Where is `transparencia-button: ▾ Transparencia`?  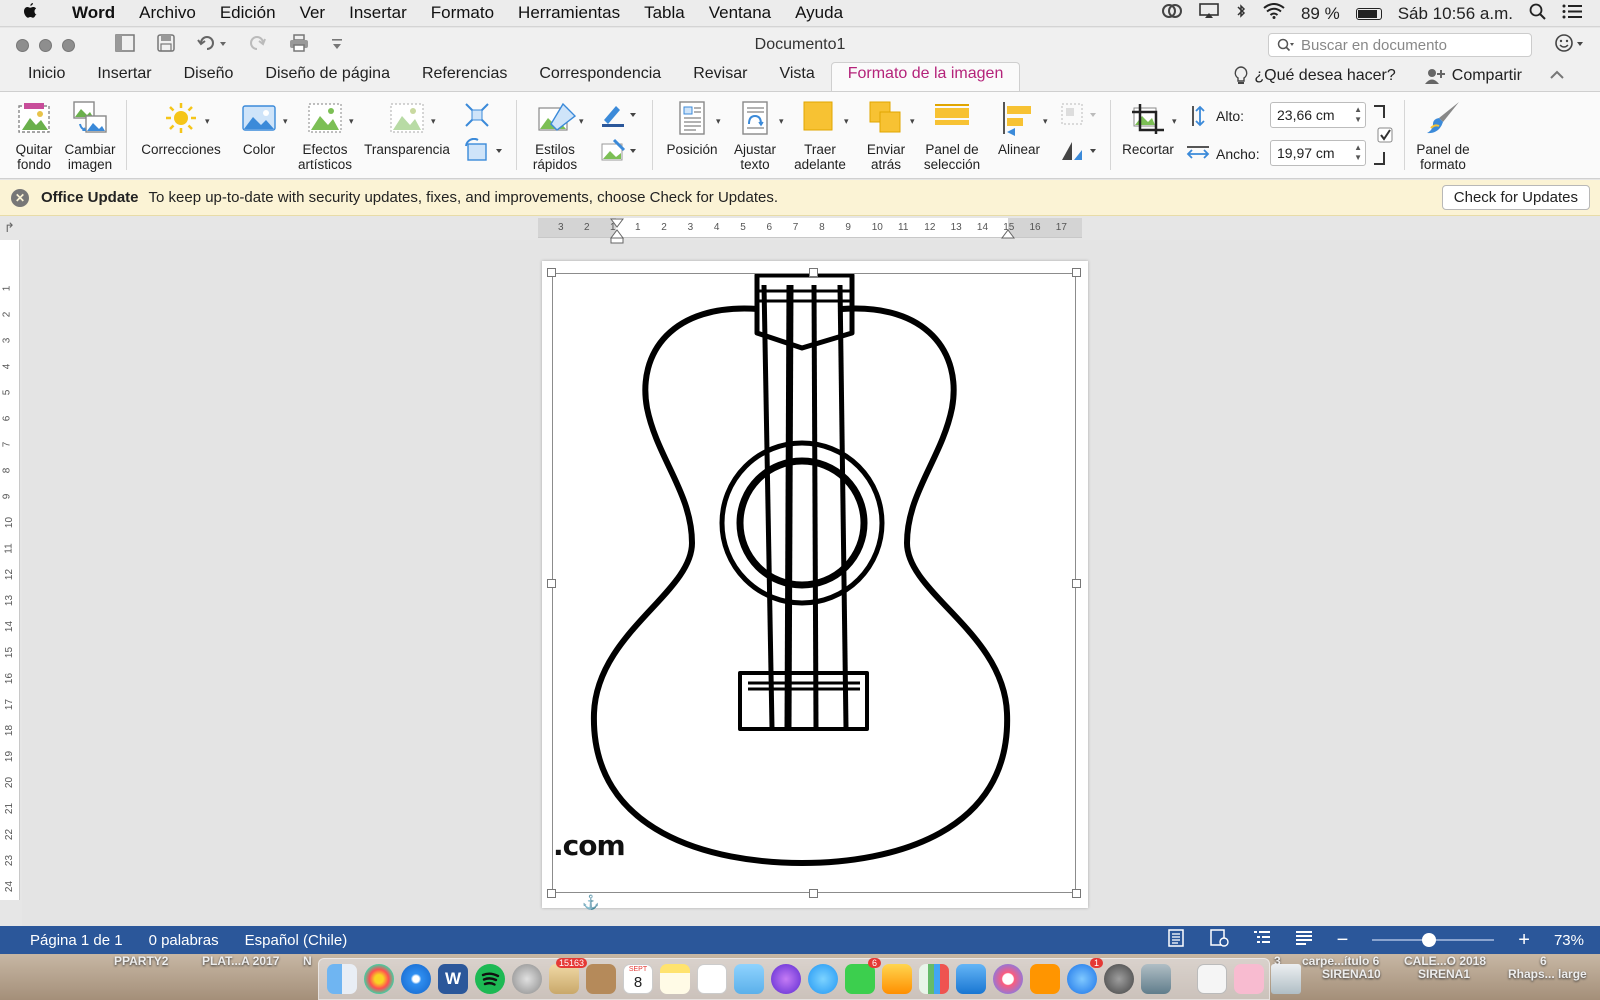 transparencia-button: ▾ Transparencia is located at coordinates (407, 128).